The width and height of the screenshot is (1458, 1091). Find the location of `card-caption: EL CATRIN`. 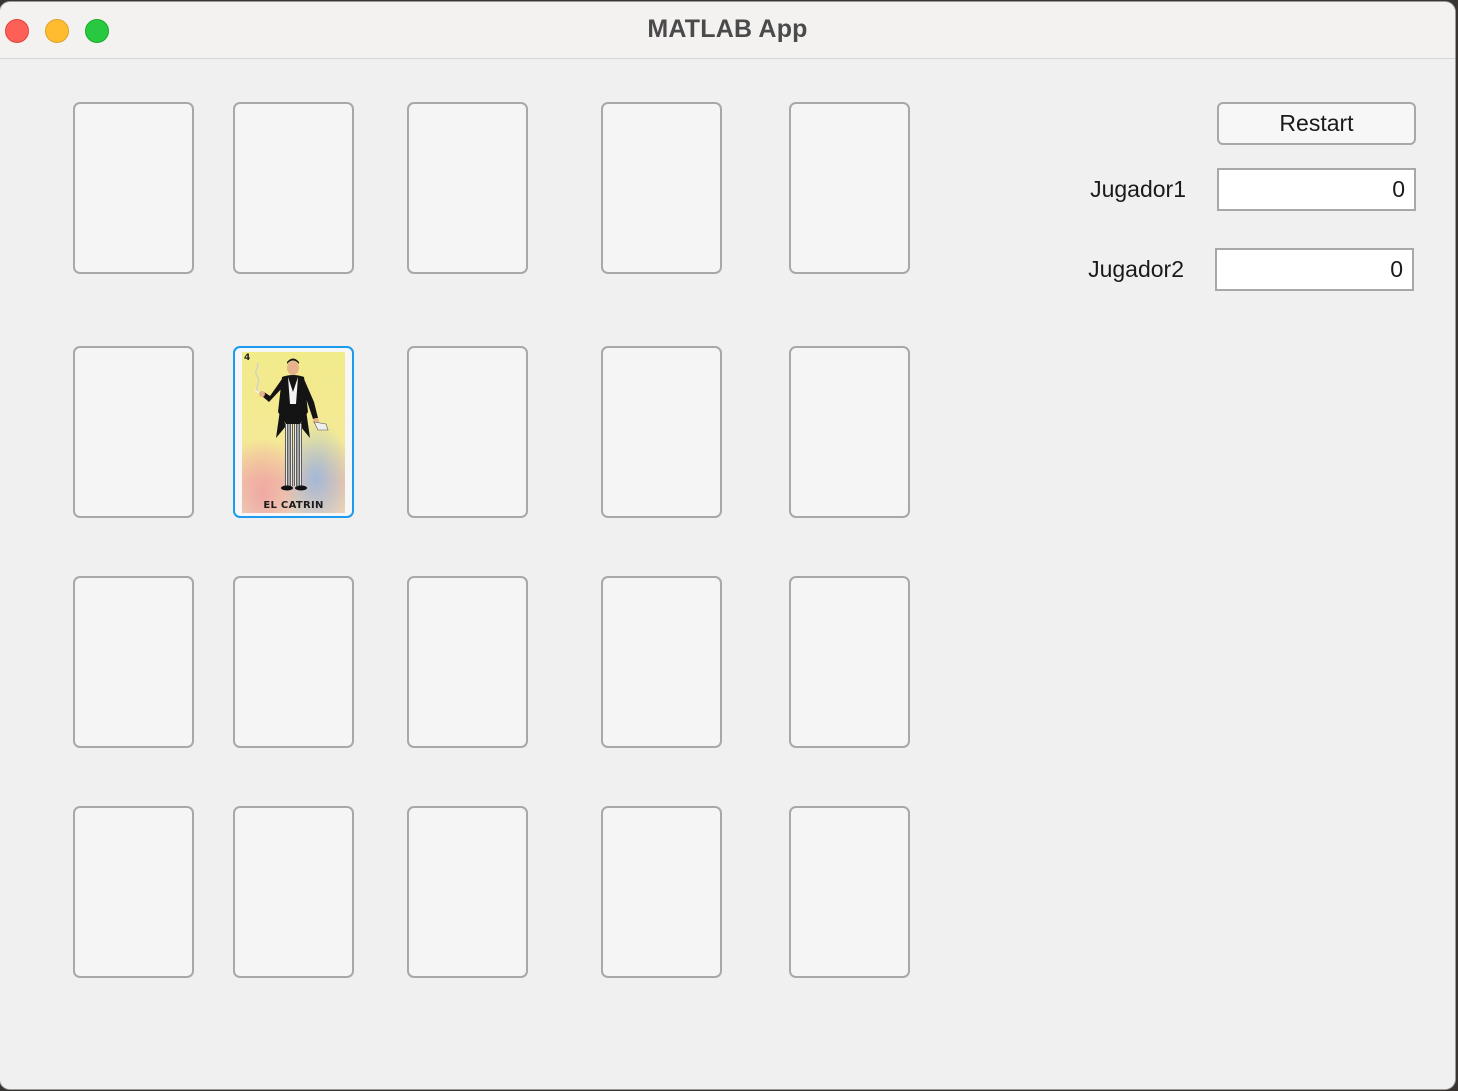

card-caption: EL CATRIN is located at coordinates (293, 505).